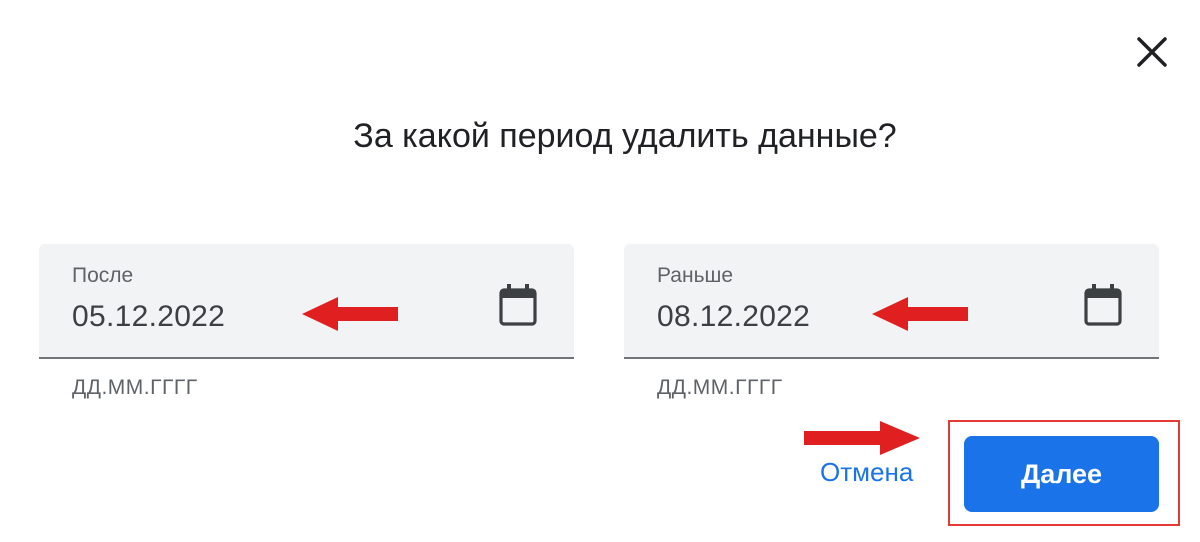  Describe the element at coordinates (148, 317) in the screenshot. I see `after-date-value: 05.12.2022` at that location.